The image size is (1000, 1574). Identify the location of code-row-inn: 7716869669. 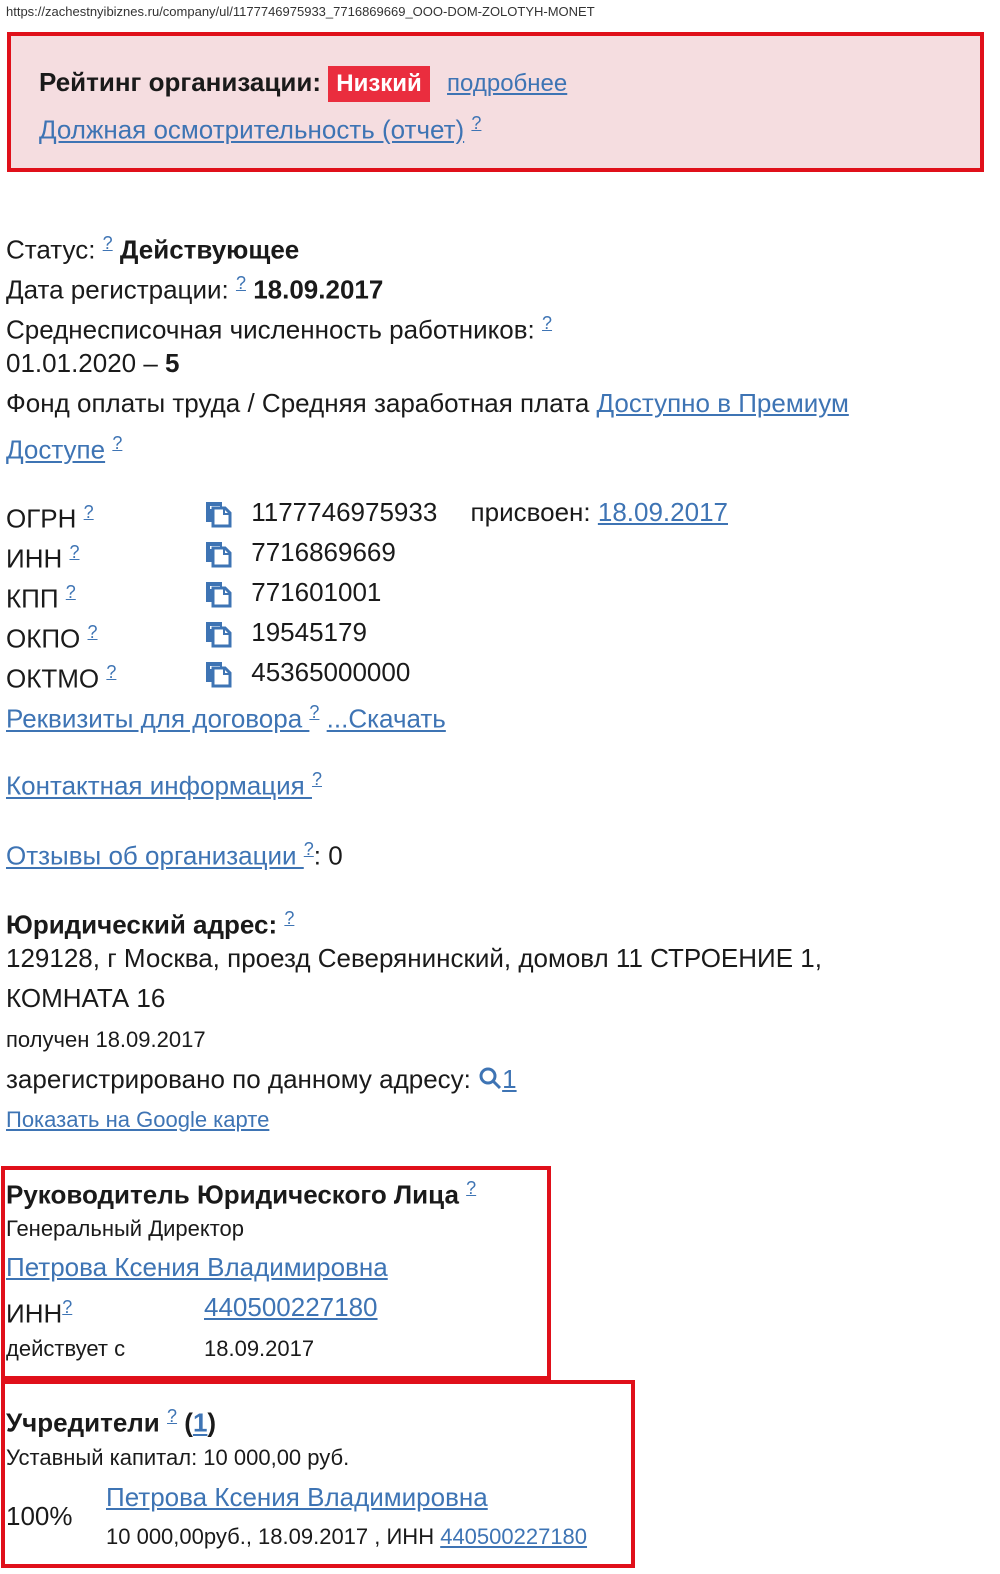
(300, 552).